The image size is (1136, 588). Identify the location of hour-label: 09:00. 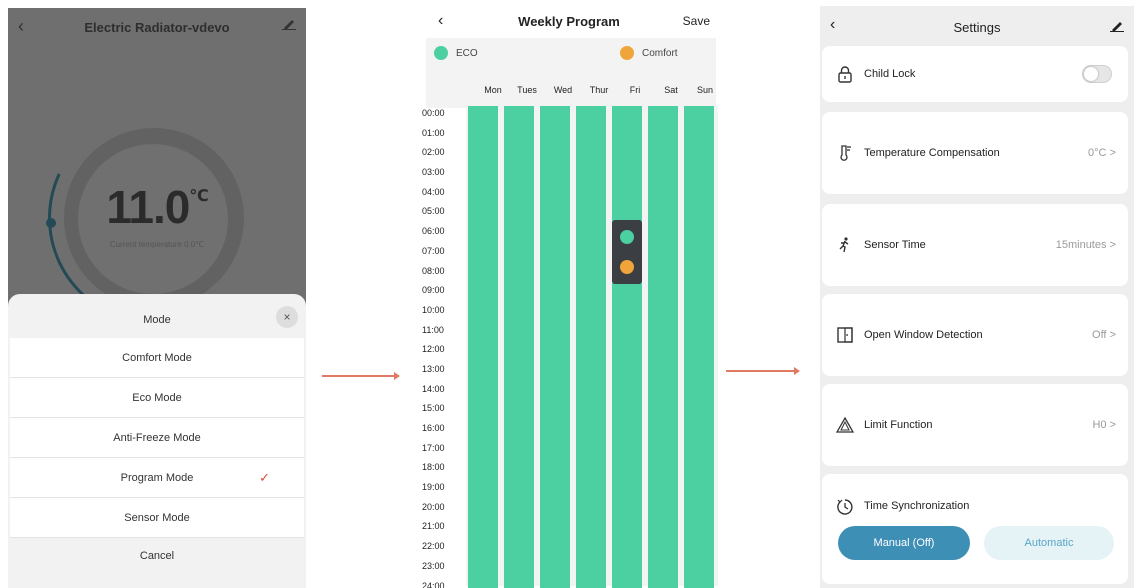
(433, 290).